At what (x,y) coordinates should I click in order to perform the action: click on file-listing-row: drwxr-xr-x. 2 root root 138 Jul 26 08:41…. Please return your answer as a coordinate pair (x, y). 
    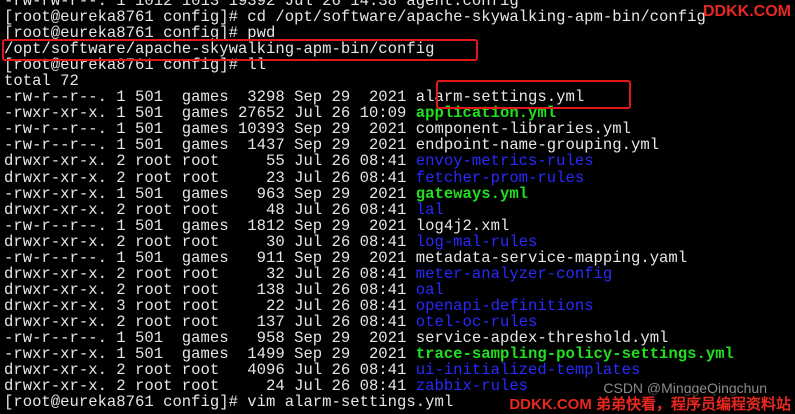
    Looking at the image, I should click on (399, 290).